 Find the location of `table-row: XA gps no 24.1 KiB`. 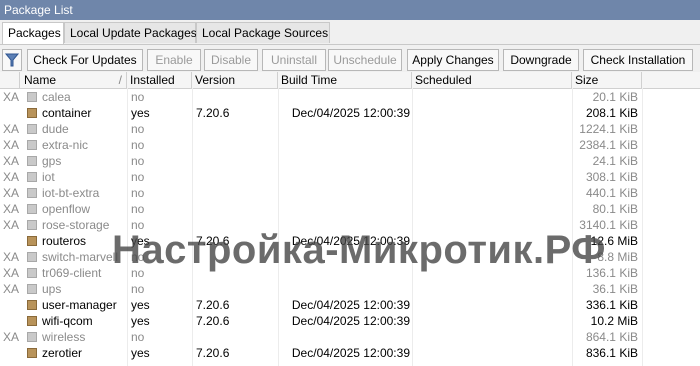

table-row: XA gps no 24.1 KiB is located at coordinates (350, 161).